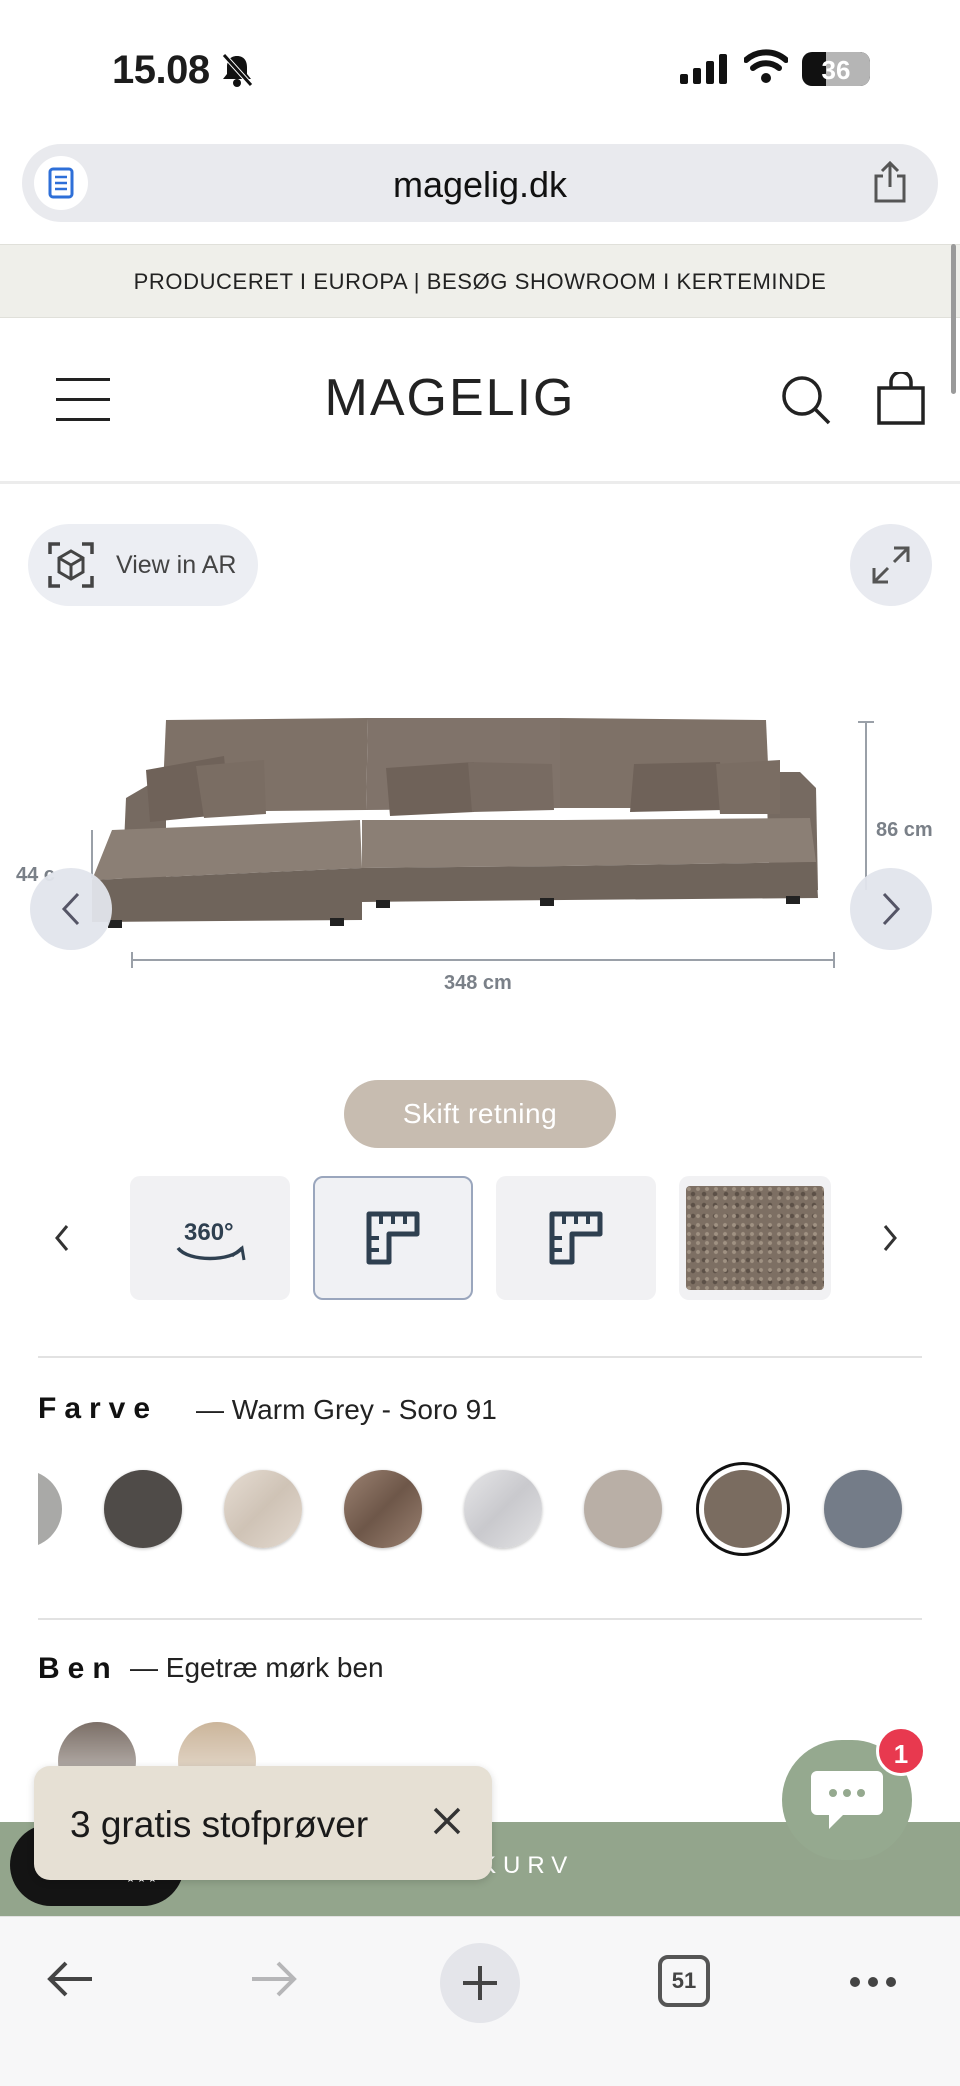 This screenshot has height=2086, width=960. I want to click on wifi-icon, so click(766, 66).